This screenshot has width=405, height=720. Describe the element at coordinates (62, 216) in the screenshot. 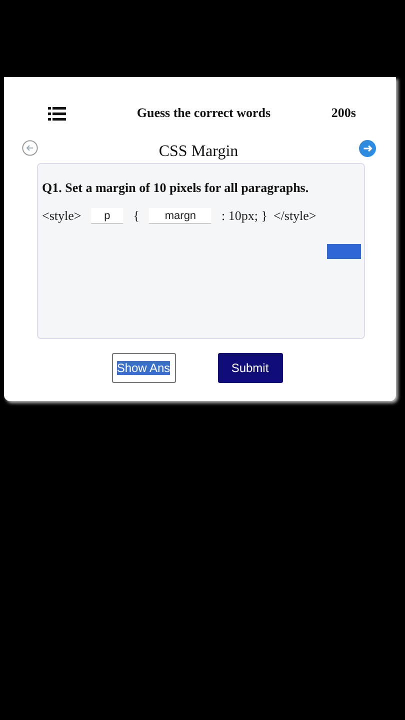

I see `code-text: <style>` at that location.